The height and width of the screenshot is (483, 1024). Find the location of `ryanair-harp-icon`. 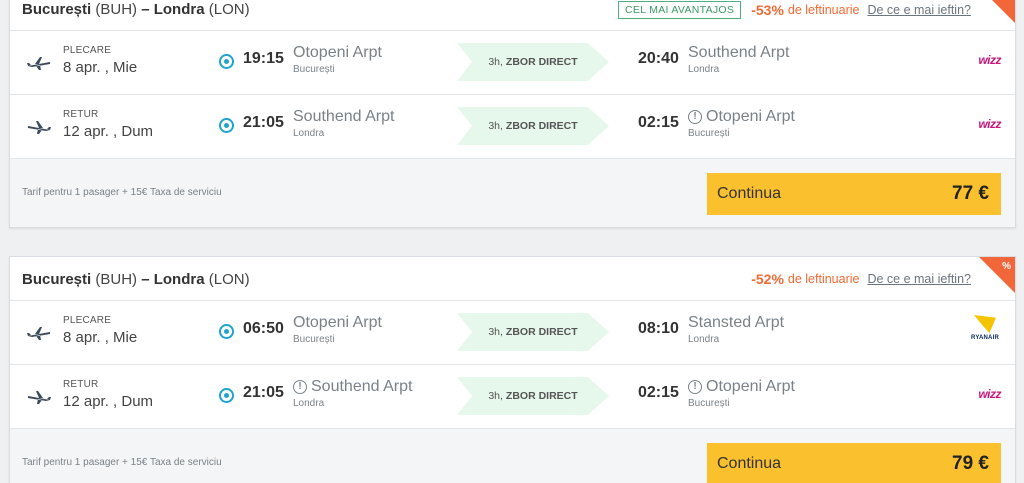

ryanair-harp-icon is located at coordinates (985, 324).